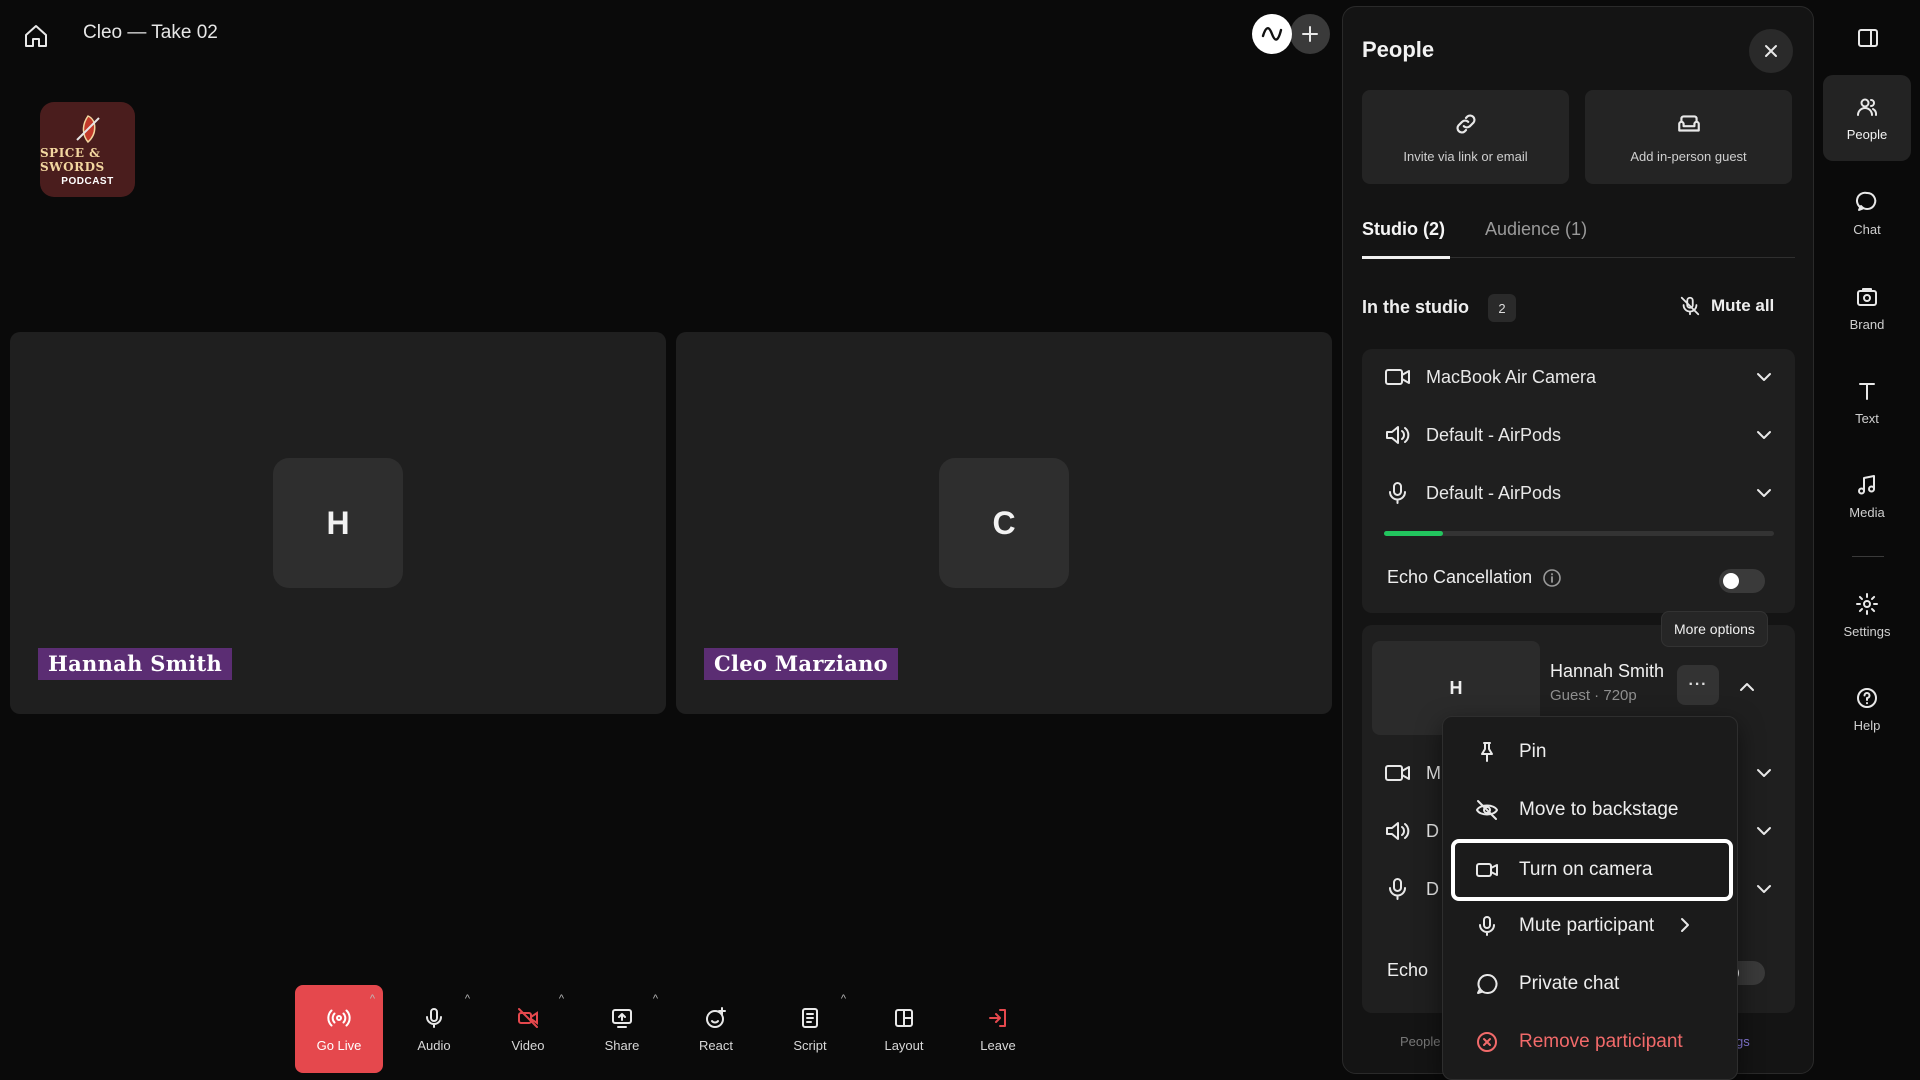 Image resolution: width=1920 pixels, height=1080 pixels. I want to click on stage-tile: H Hannah Smith, so click(338, 523).